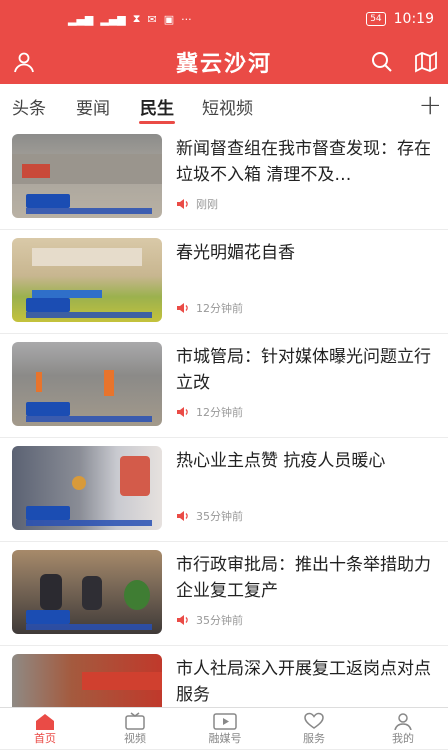  Describe the element at coordinates (303, 578) in the screenshot. I see `article-title: 市行政审批局：推出十条举措助力企业复工复产` at that location.